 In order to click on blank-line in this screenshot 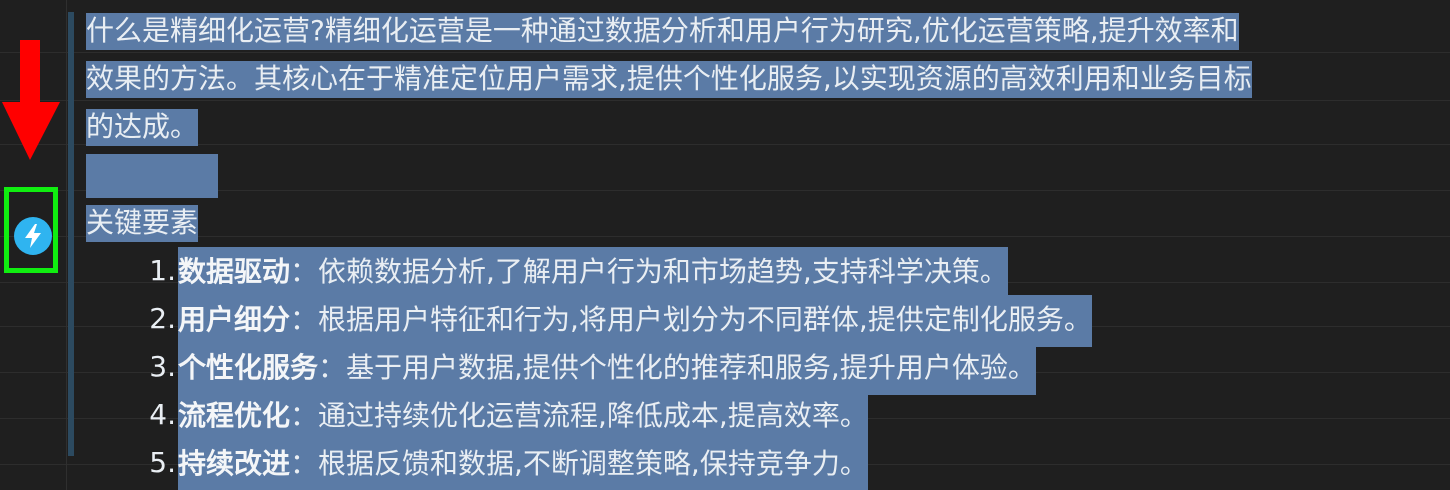, I will do `click(756, 175)`.